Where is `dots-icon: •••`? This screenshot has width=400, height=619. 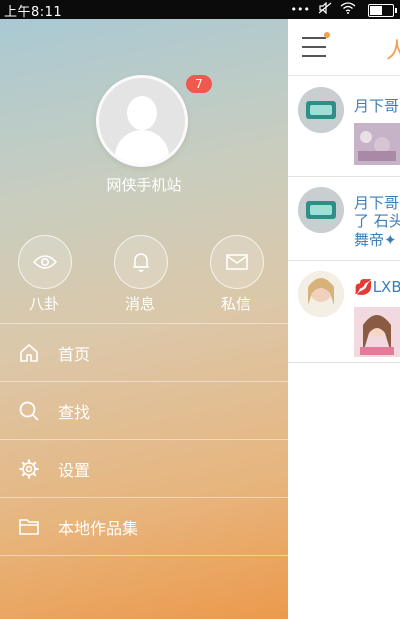 dots-icon: ••• is located at coordinates (300, 9).